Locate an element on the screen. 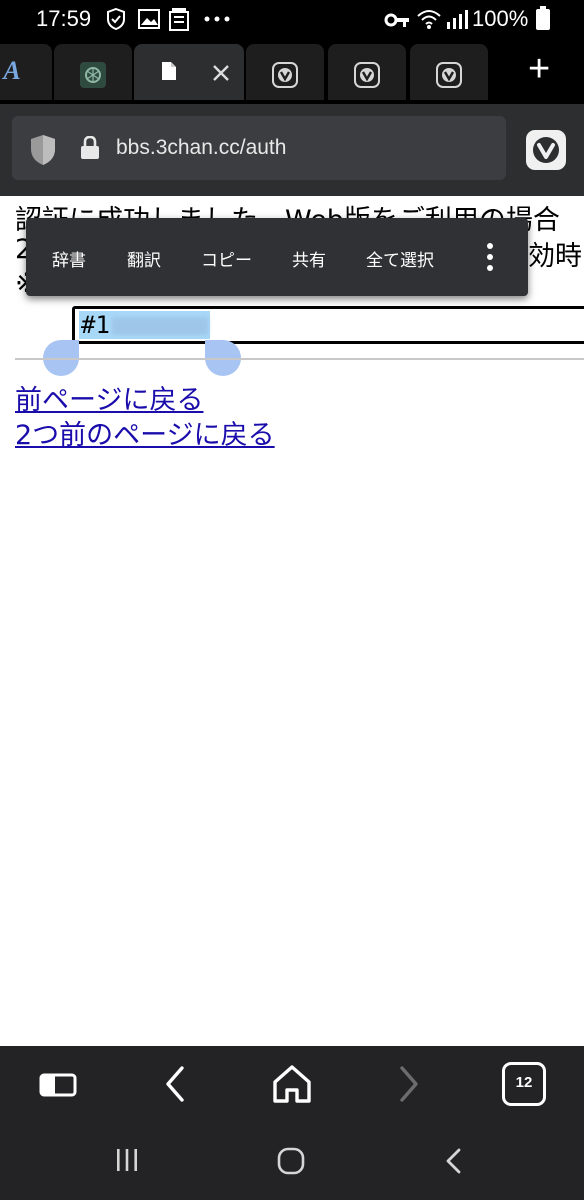 This screenshot has width=584, height=1200. recent-apps-icon is located at coordinates (127, 1160).